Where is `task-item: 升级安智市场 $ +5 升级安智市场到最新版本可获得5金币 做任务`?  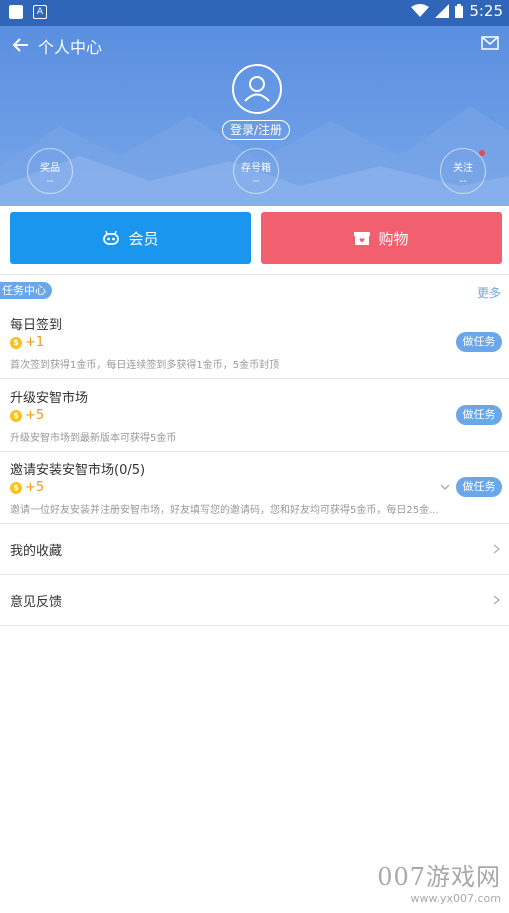
task-item: 升级安智市场 $ +5 升级安智市场到最新版本可获得5金币 做任务 is located at coordinates (254, 415).